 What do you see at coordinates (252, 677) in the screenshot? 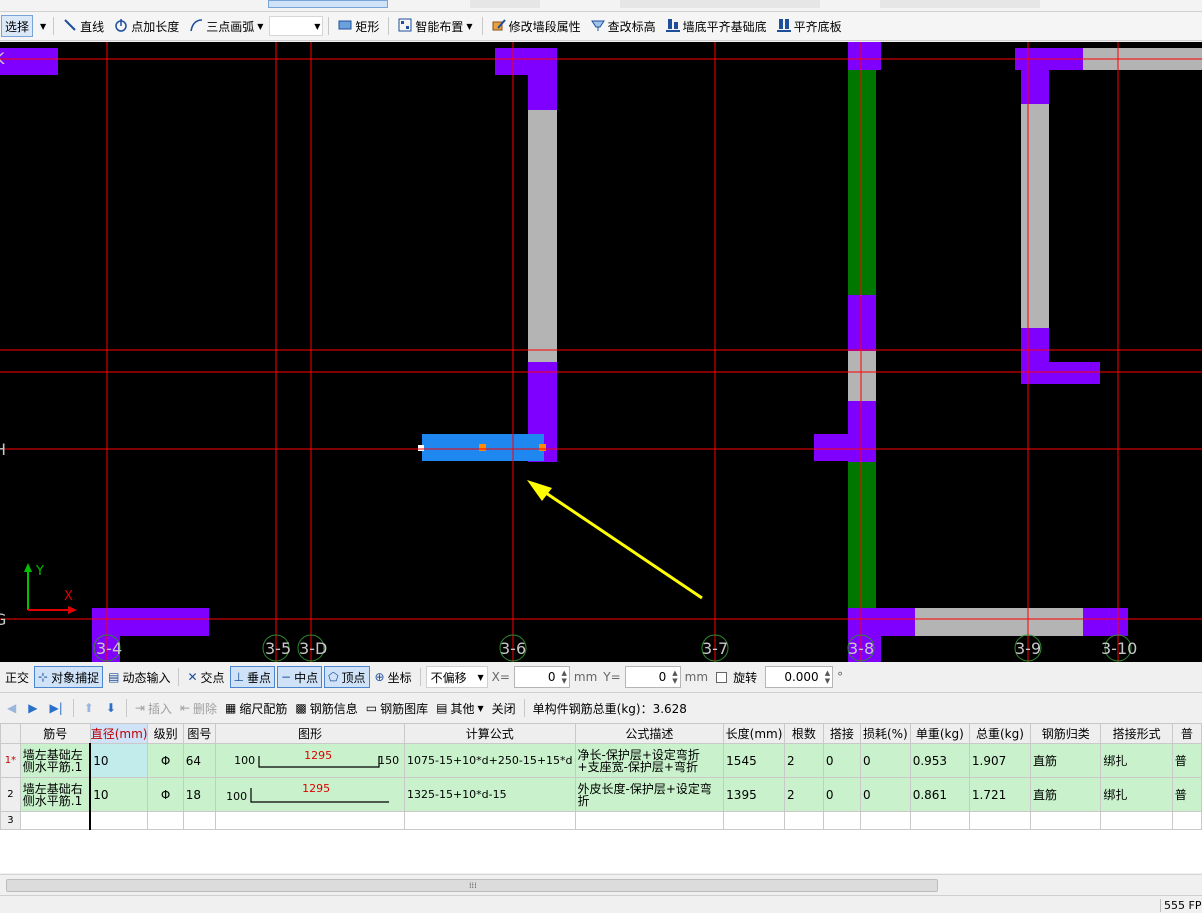
I see `perpendicular-snap: ⊥ 垂点` at bounding box center [252, 677].